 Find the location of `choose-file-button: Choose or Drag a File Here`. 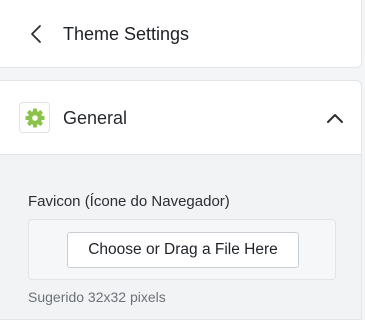

choose-file-button: Choose or Drag a File Here is located at coordinates (183, 250).